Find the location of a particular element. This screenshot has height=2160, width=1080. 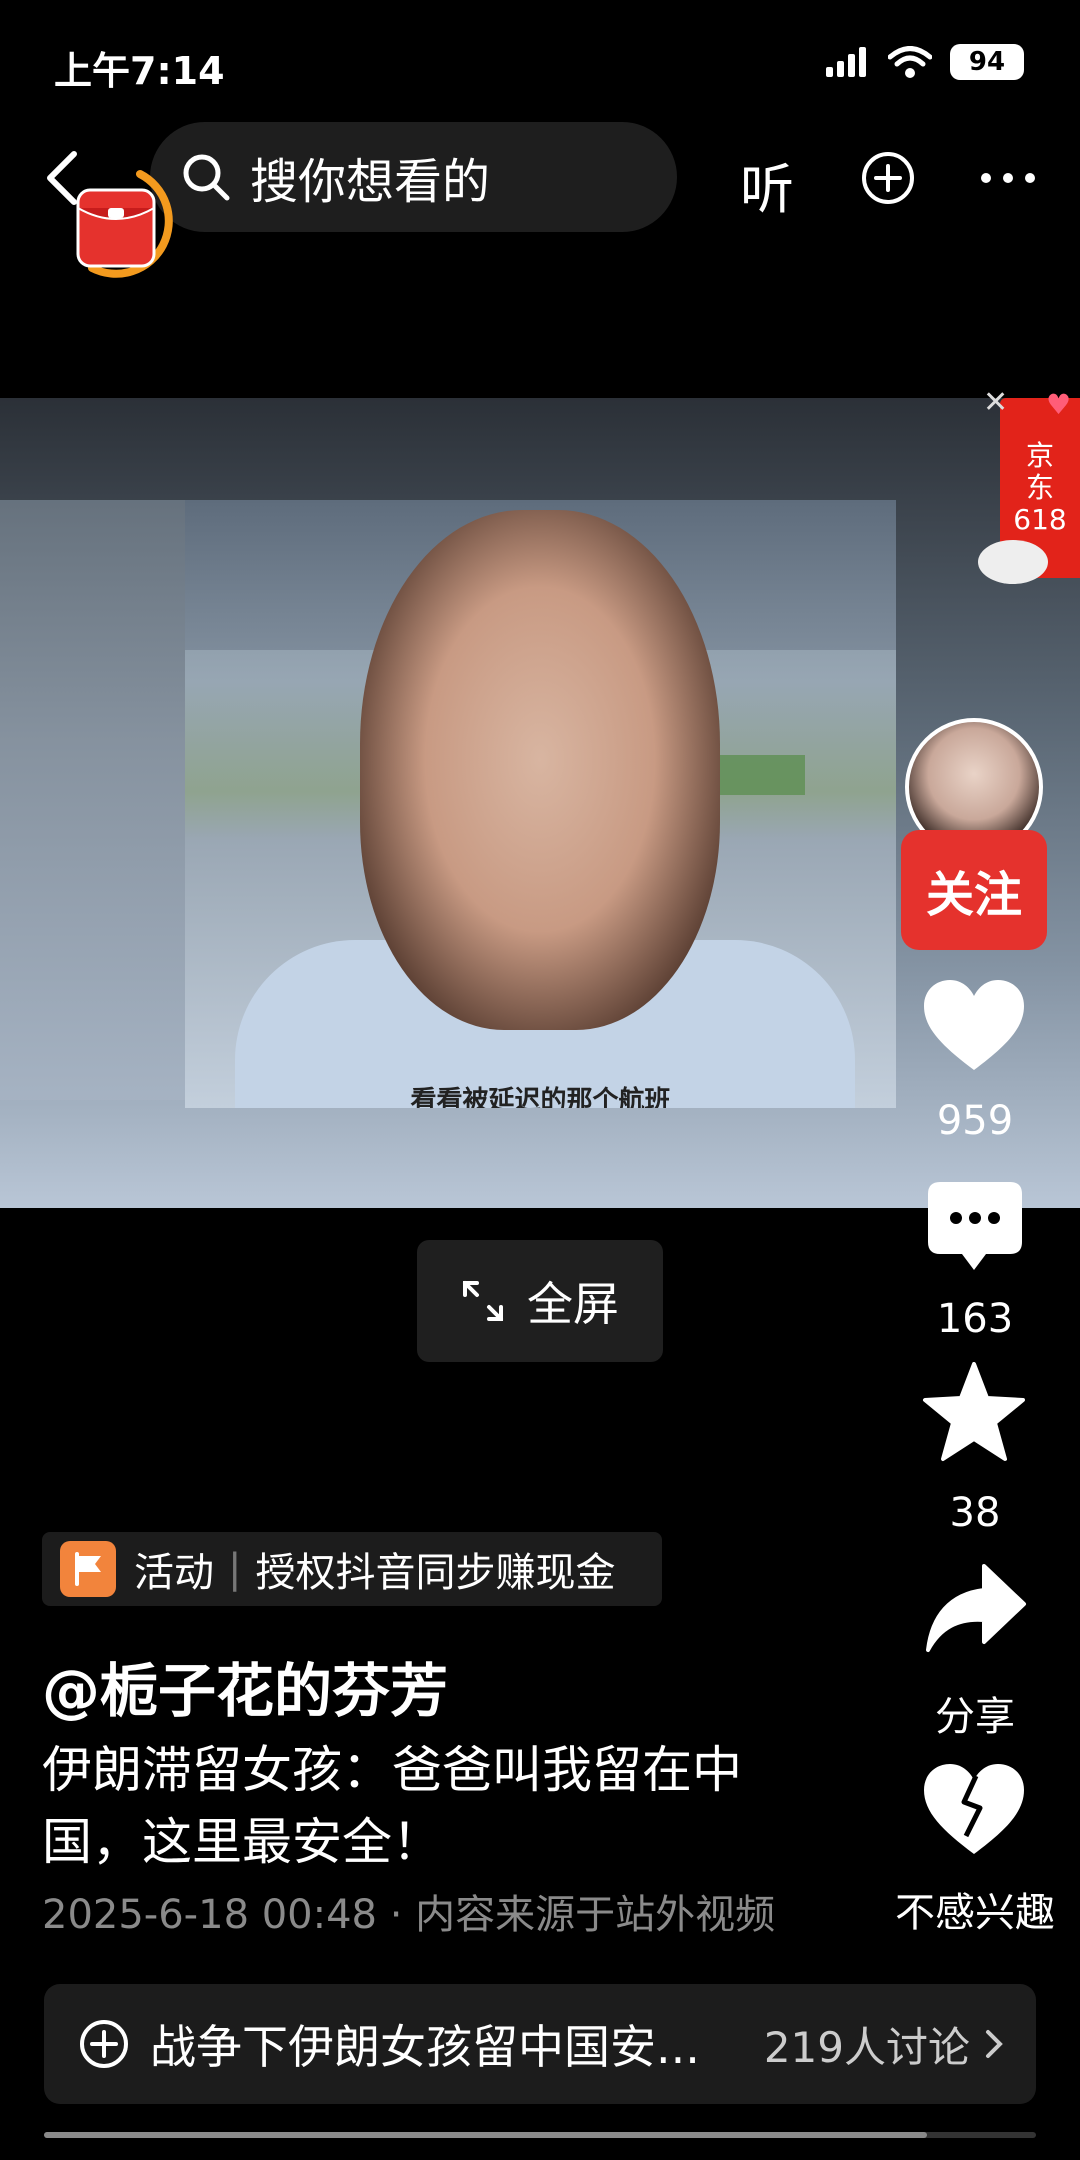

activity-text: 授权抖音同步赚现金 is located at coordinates (435, 1573).